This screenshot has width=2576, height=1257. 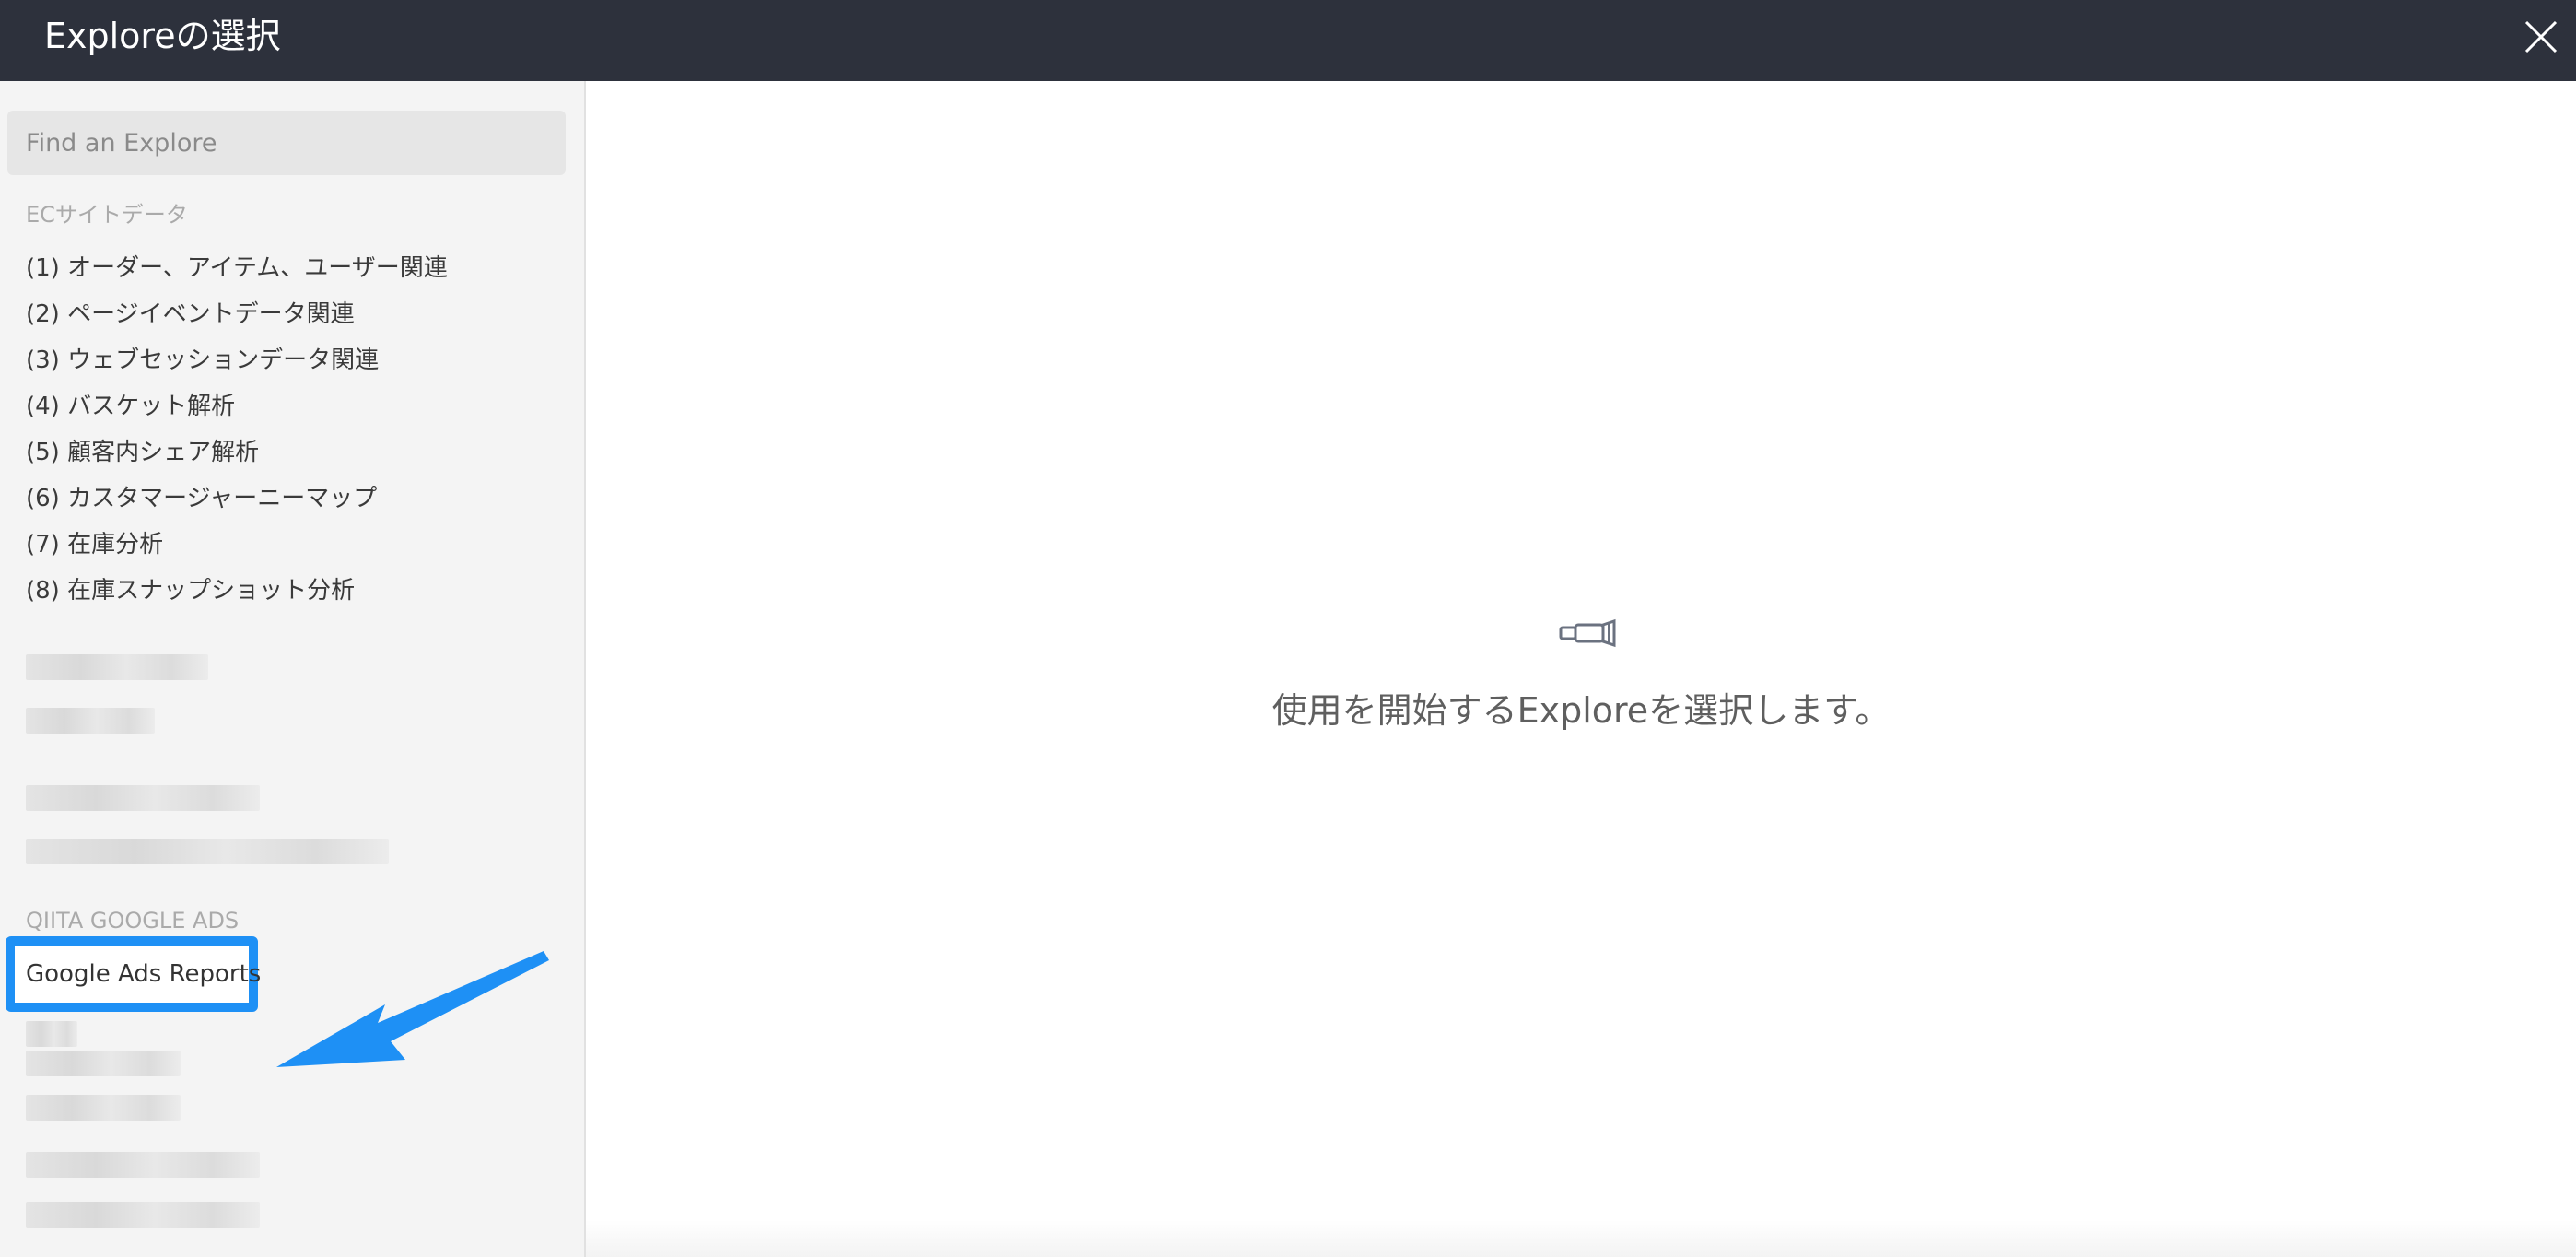 I want to click on group-title-ec: ECサイトデータ, so click(x=107, y=215).